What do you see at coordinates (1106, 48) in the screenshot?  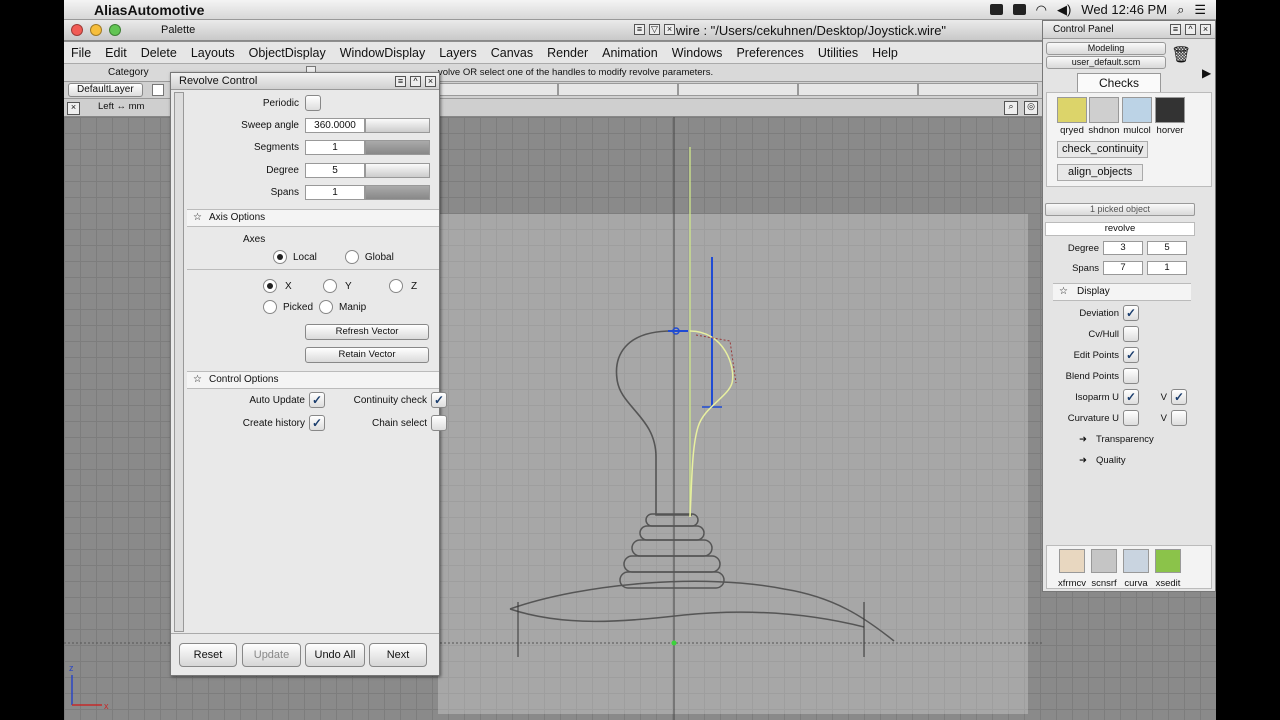 I see `mode-dropdown: Modeling` at bounding box center [1106, 48].